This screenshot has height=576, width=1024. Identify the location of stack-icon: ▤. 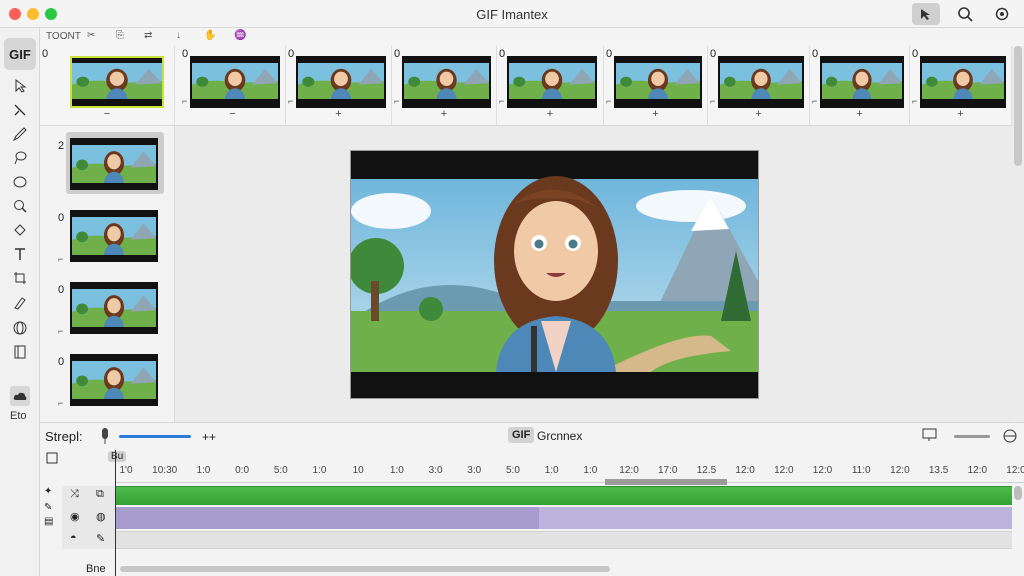
(48, 521).